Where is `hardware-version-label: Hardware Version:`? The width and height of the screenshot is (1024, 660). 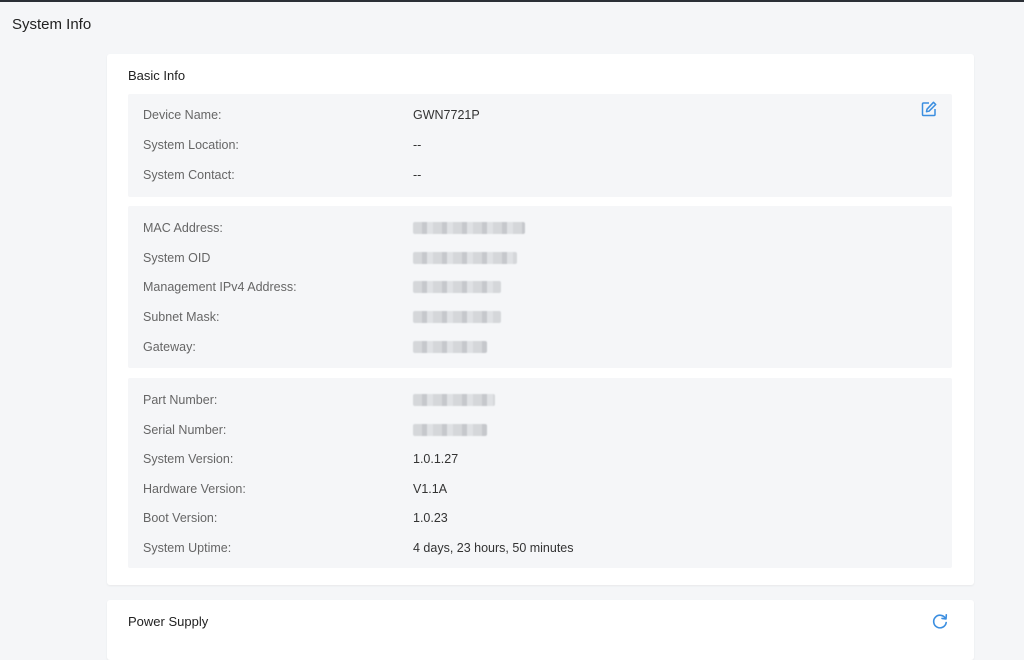 hardware-version-label: Hardware Version: is located at coordinates (194, 489).